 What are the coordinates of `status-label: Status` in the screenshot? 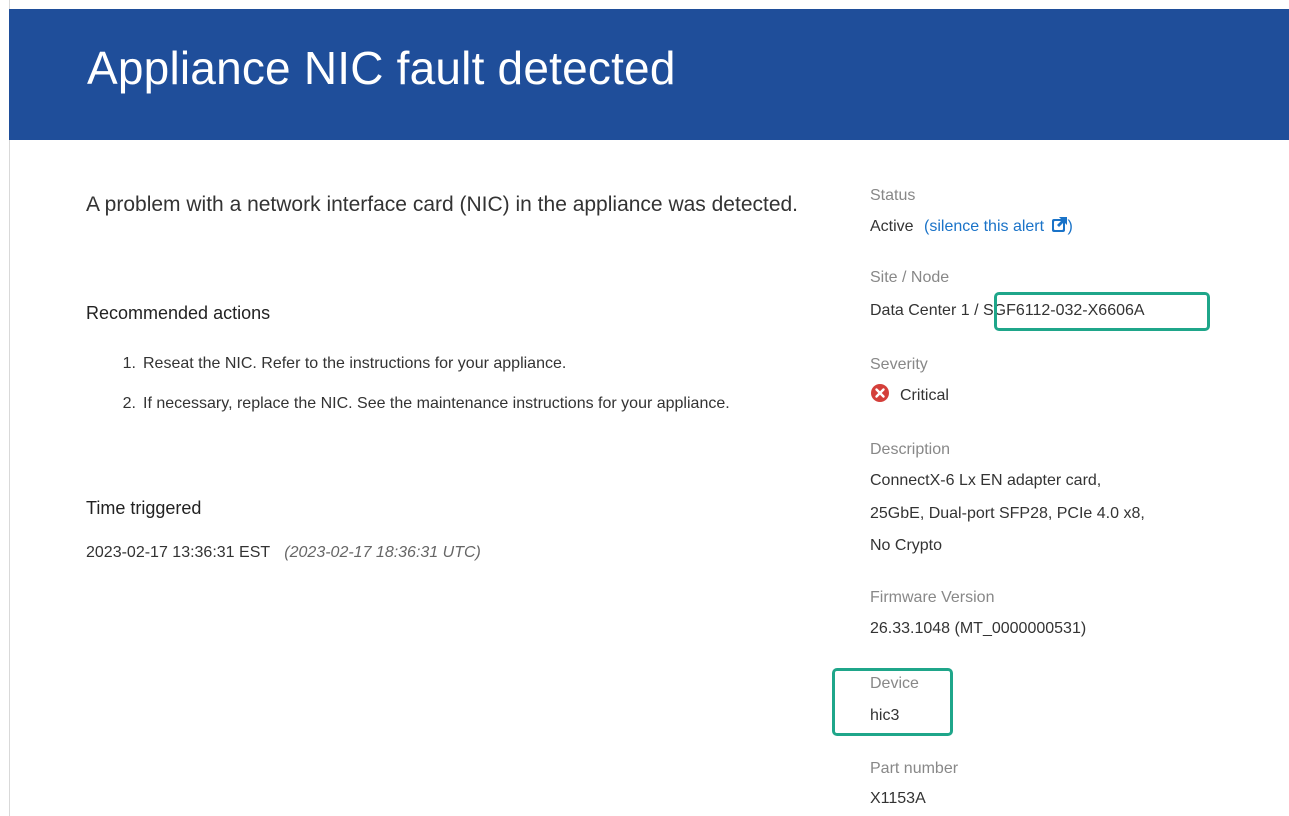 It's located at (893, 195).